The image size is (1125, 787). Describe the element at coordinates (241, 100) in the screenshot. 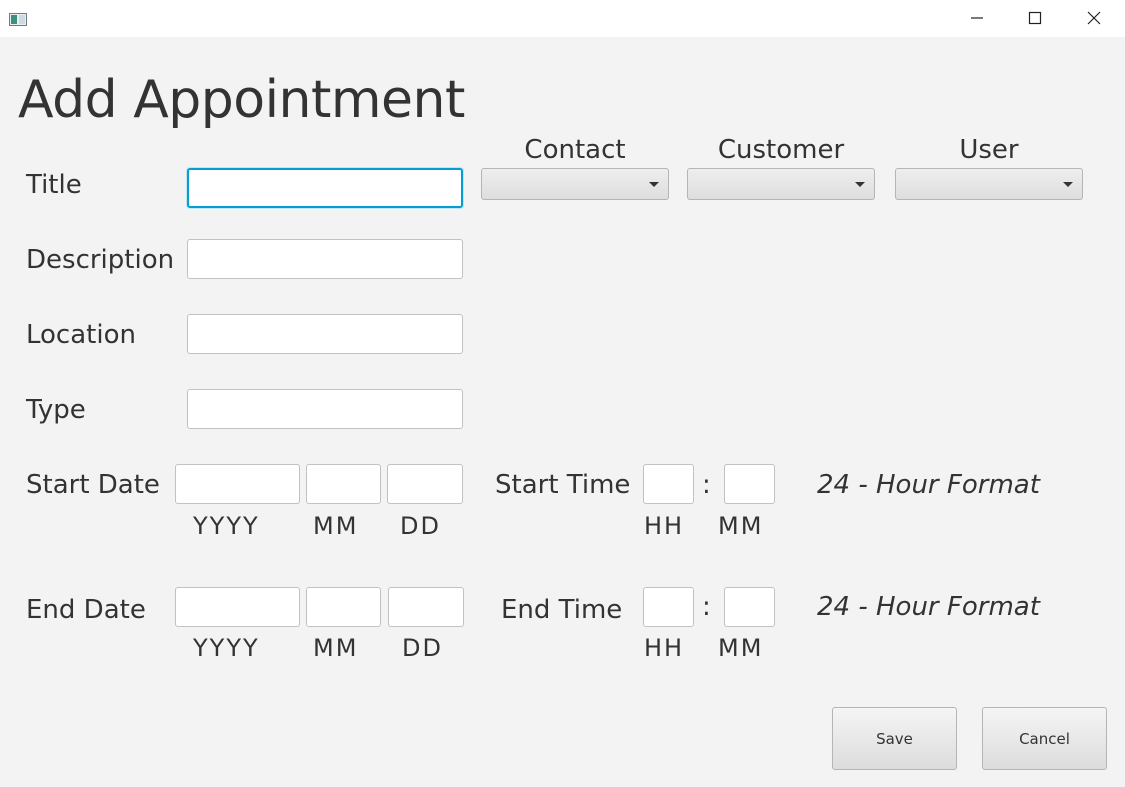

I see `page-title: Add Appointment` at that location.